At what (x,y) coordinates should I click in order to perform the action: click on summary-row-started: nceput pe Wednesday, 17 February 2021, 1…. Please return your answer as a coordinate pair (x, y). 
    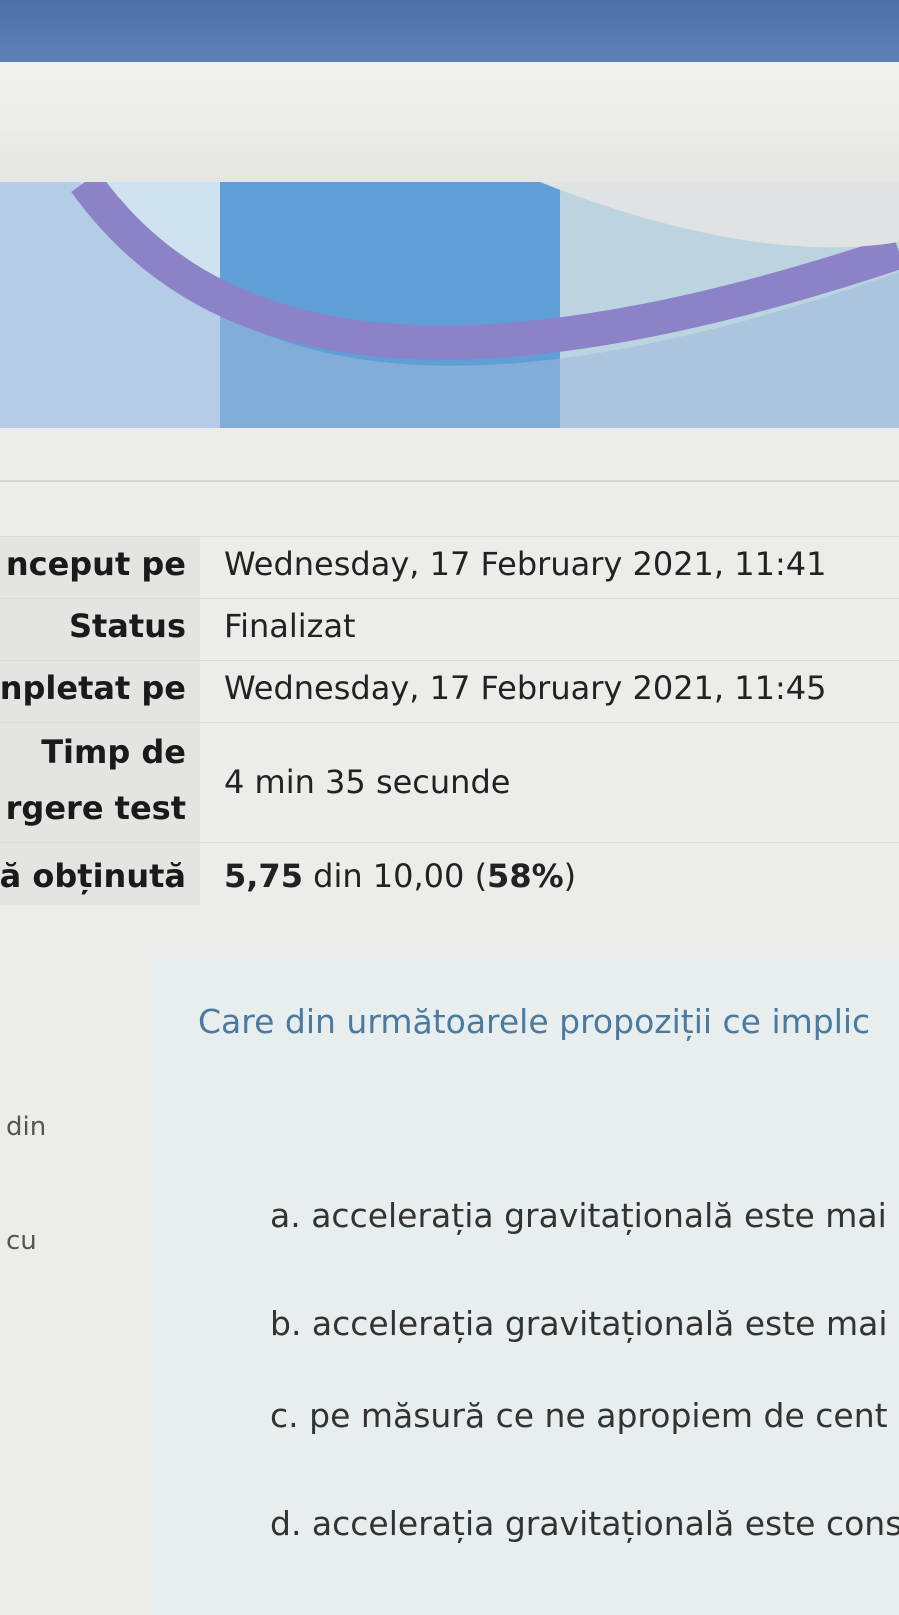
    Looking at the image, I should click on (449, 567).